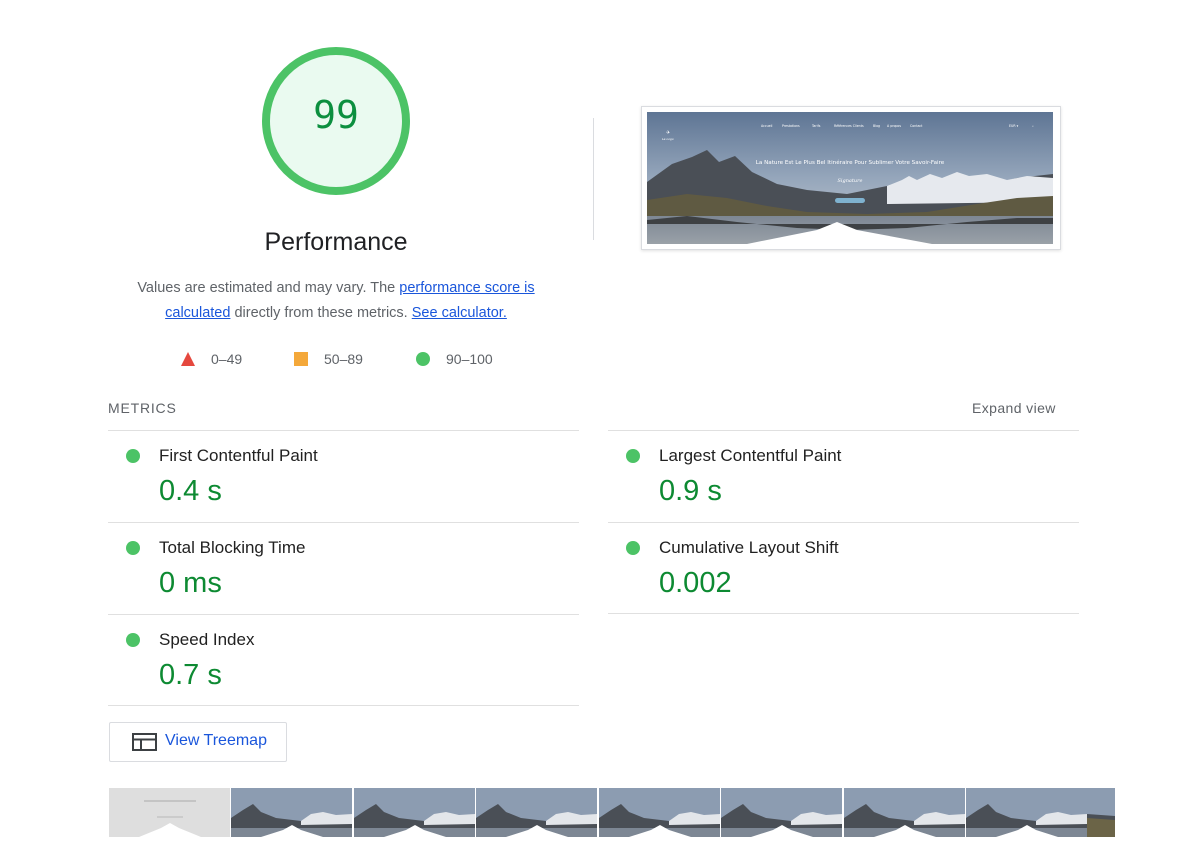 The image size is (1195, 845). I want to click on view-treemap-label: View Treemap, so click(216, 740).